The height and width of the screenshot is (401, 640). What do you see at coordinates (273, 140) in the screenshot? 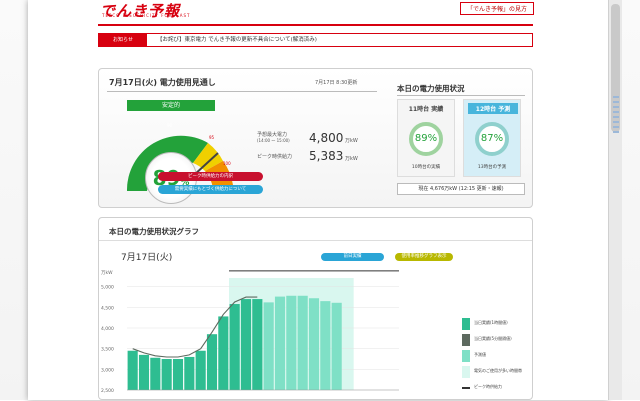
I see `peak-demand-time: (14:00 〜 15:00)` at bounding box center [273, 140].